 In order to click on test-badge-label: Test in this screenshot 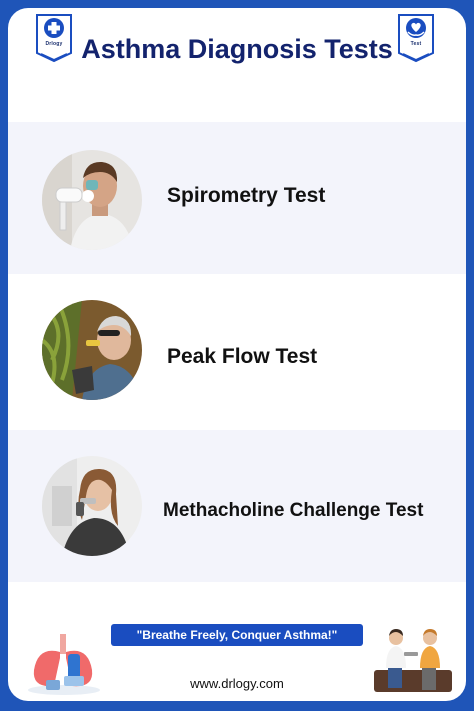, I will do `click(416, 44)`.